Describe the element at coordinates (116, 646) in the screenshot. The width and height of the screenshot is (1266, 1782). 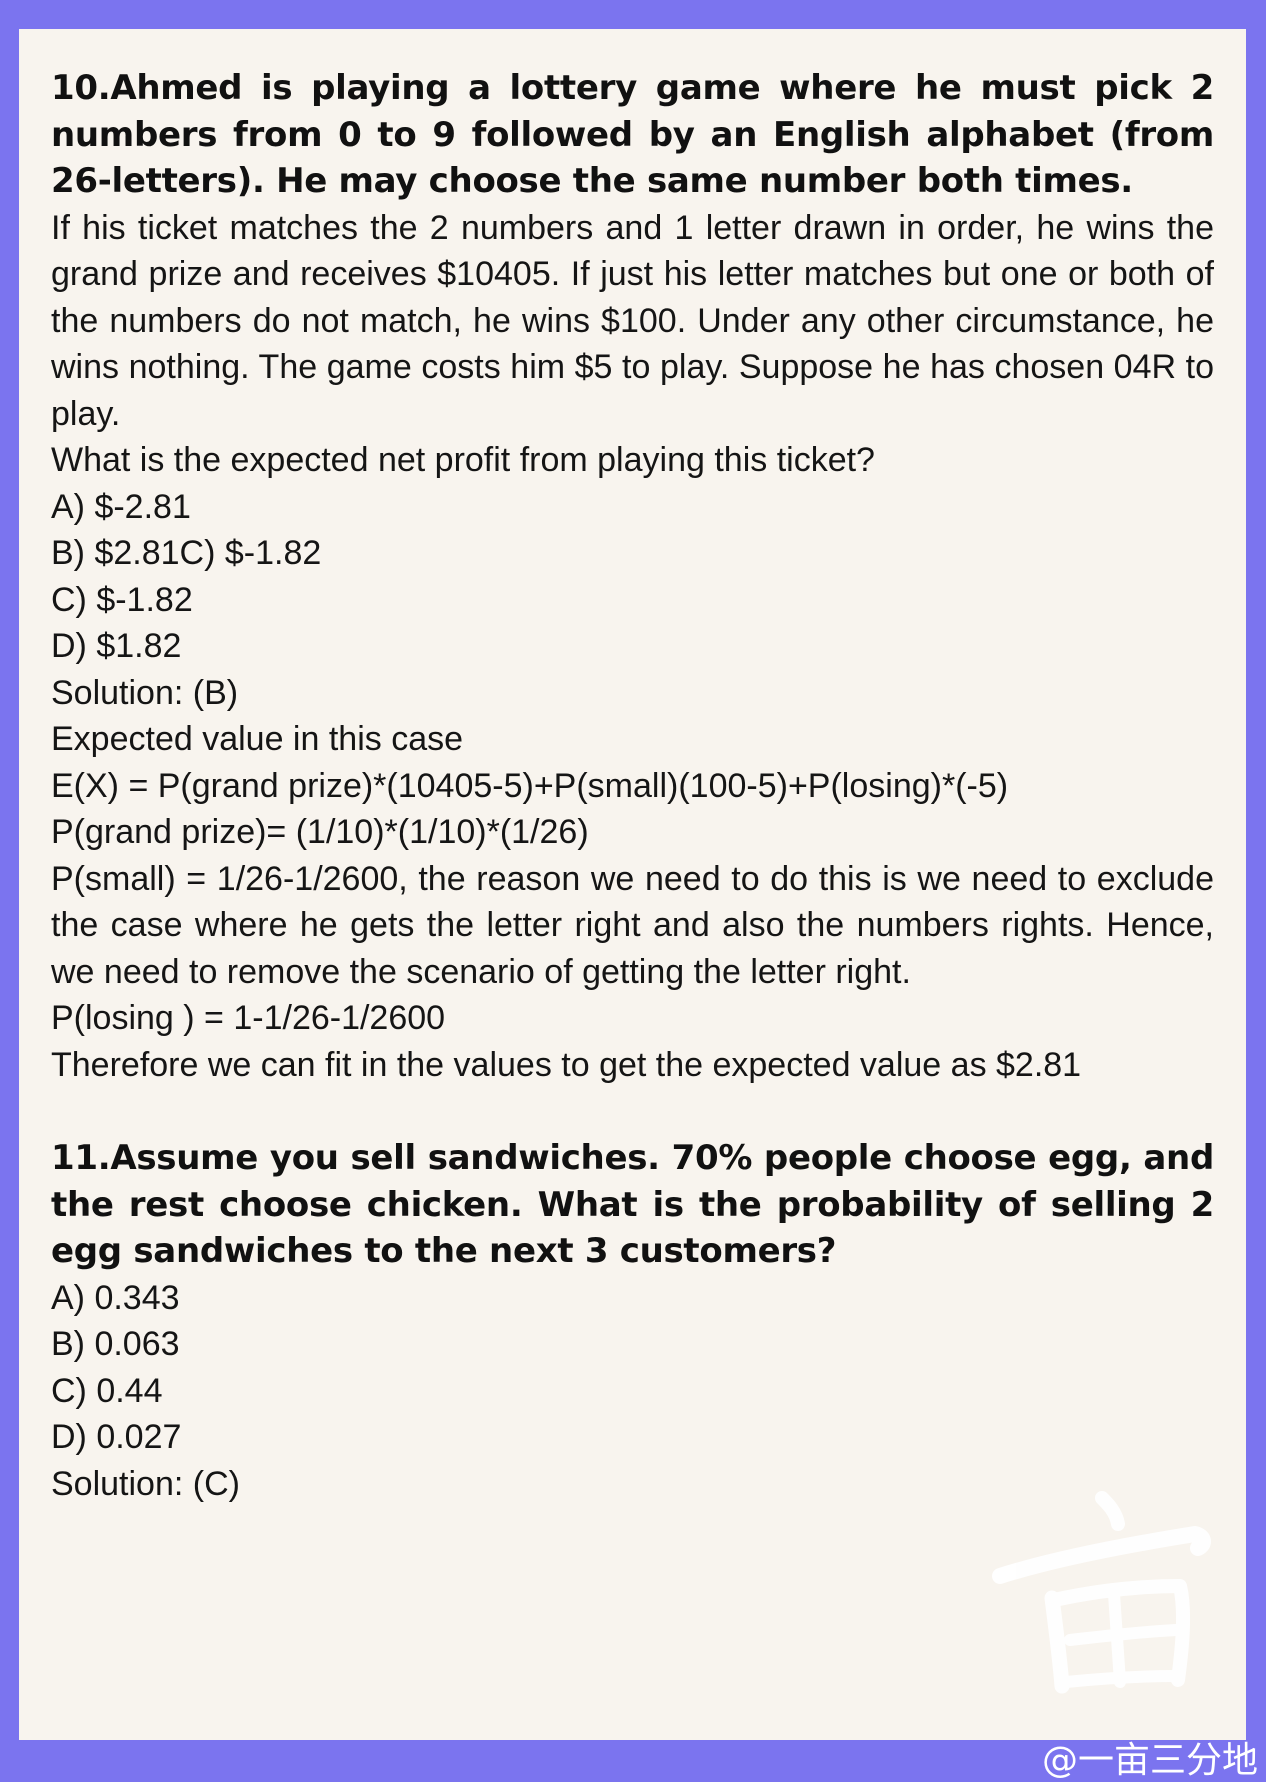
I see `question-10-option-d: D) $1.82` at that location.